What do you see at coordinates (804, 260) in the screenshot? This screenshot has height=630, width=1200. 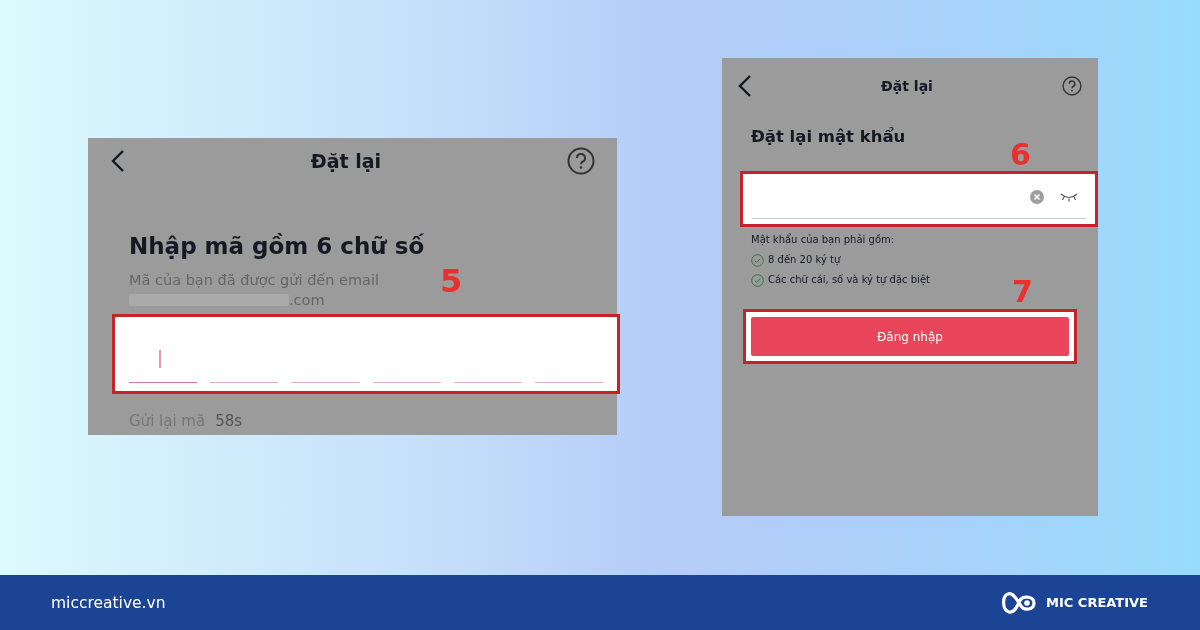 I see `requirement-text: 8 đến 20 ký tự` at bounding box center [804, 260].